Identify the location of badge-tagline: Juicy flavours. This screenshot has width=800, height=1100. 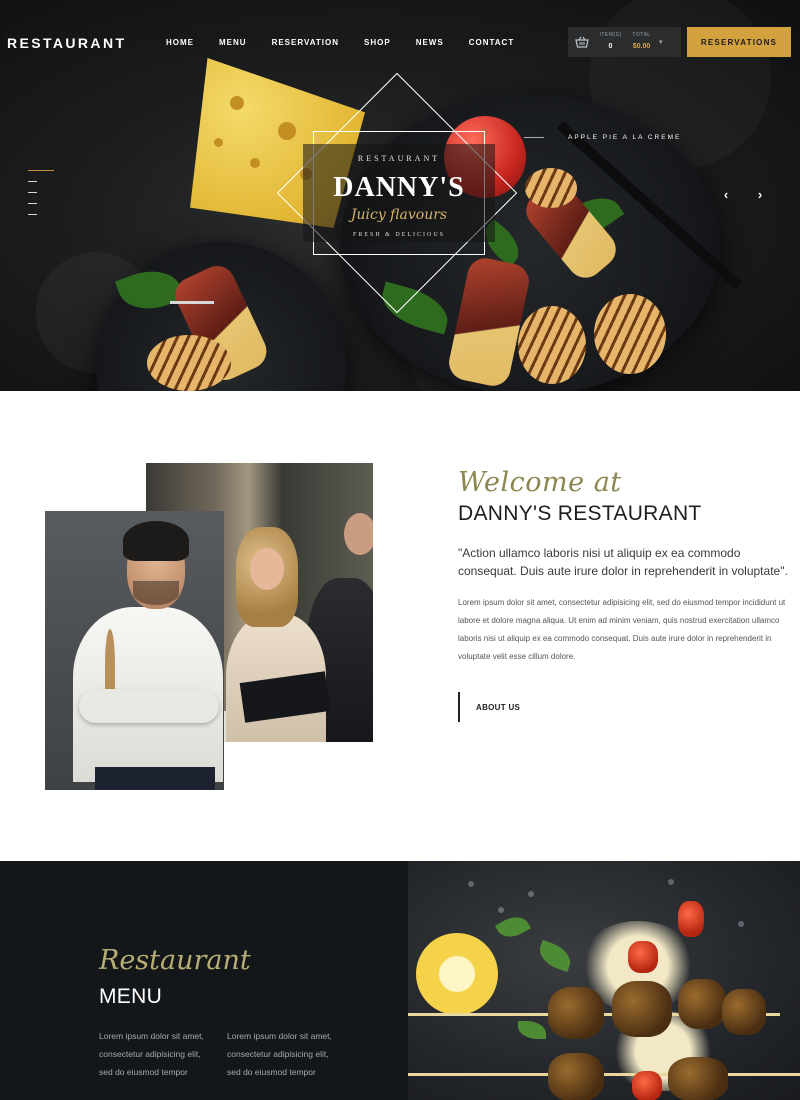
(399, 215).